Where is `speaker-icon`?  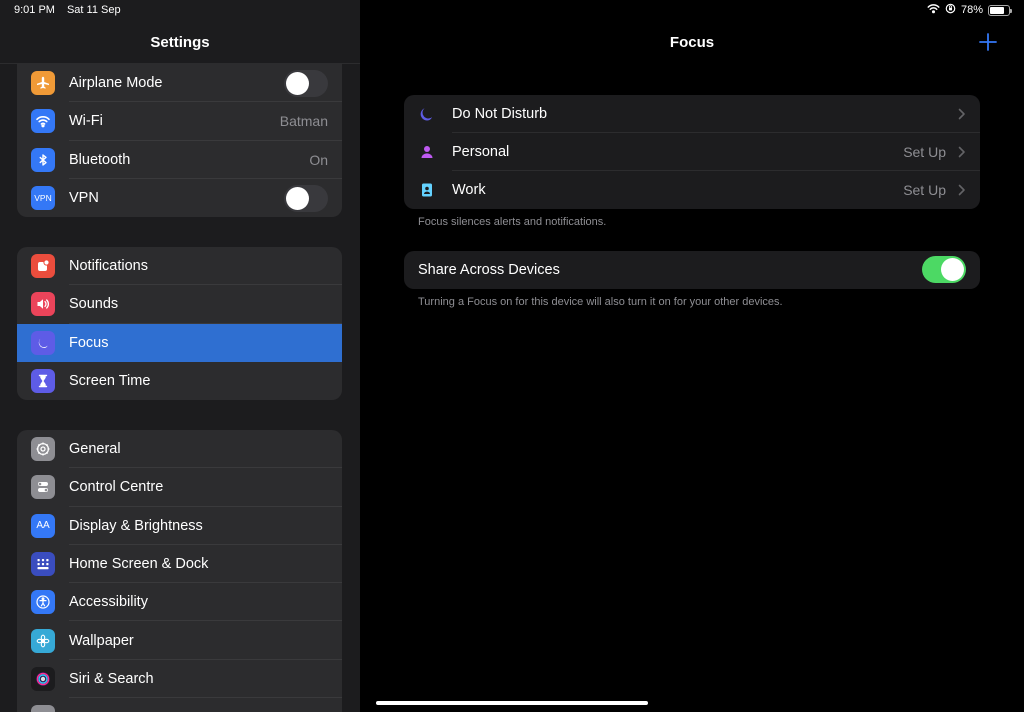
speaker-icon is located at coordinates (43, 304).